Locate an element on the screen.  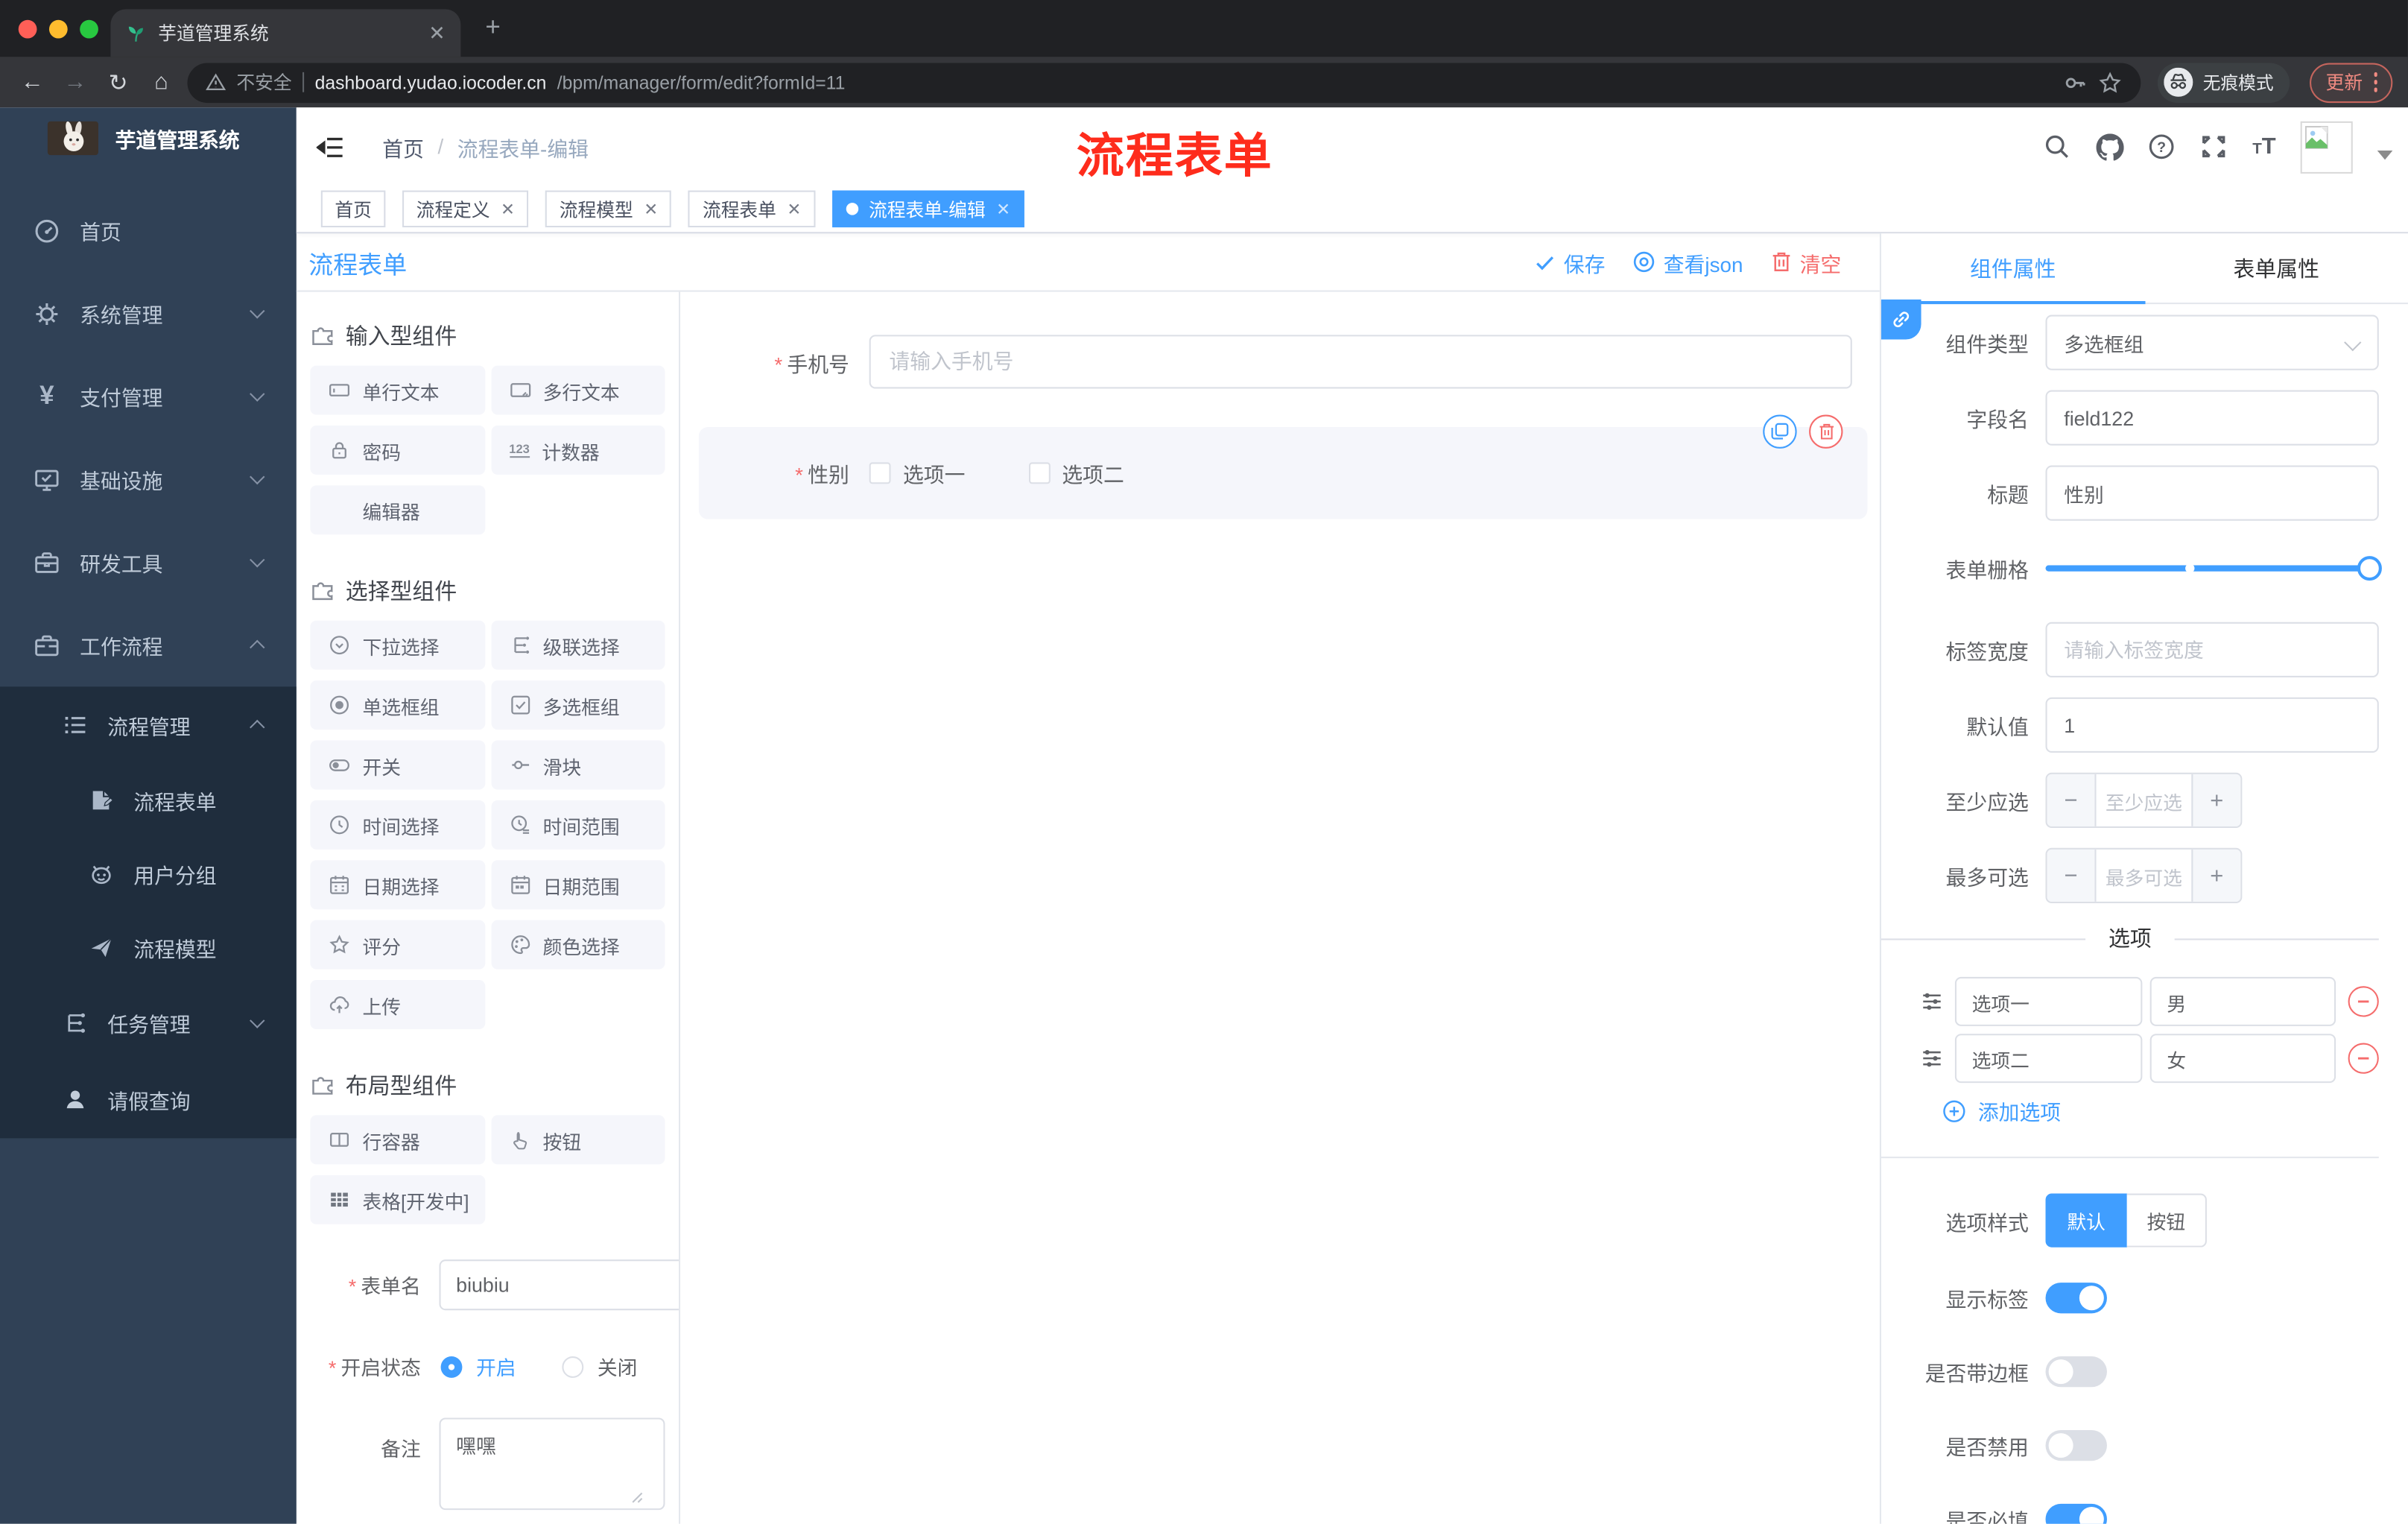
option-value-input is located at coordinates (2242, 1059).